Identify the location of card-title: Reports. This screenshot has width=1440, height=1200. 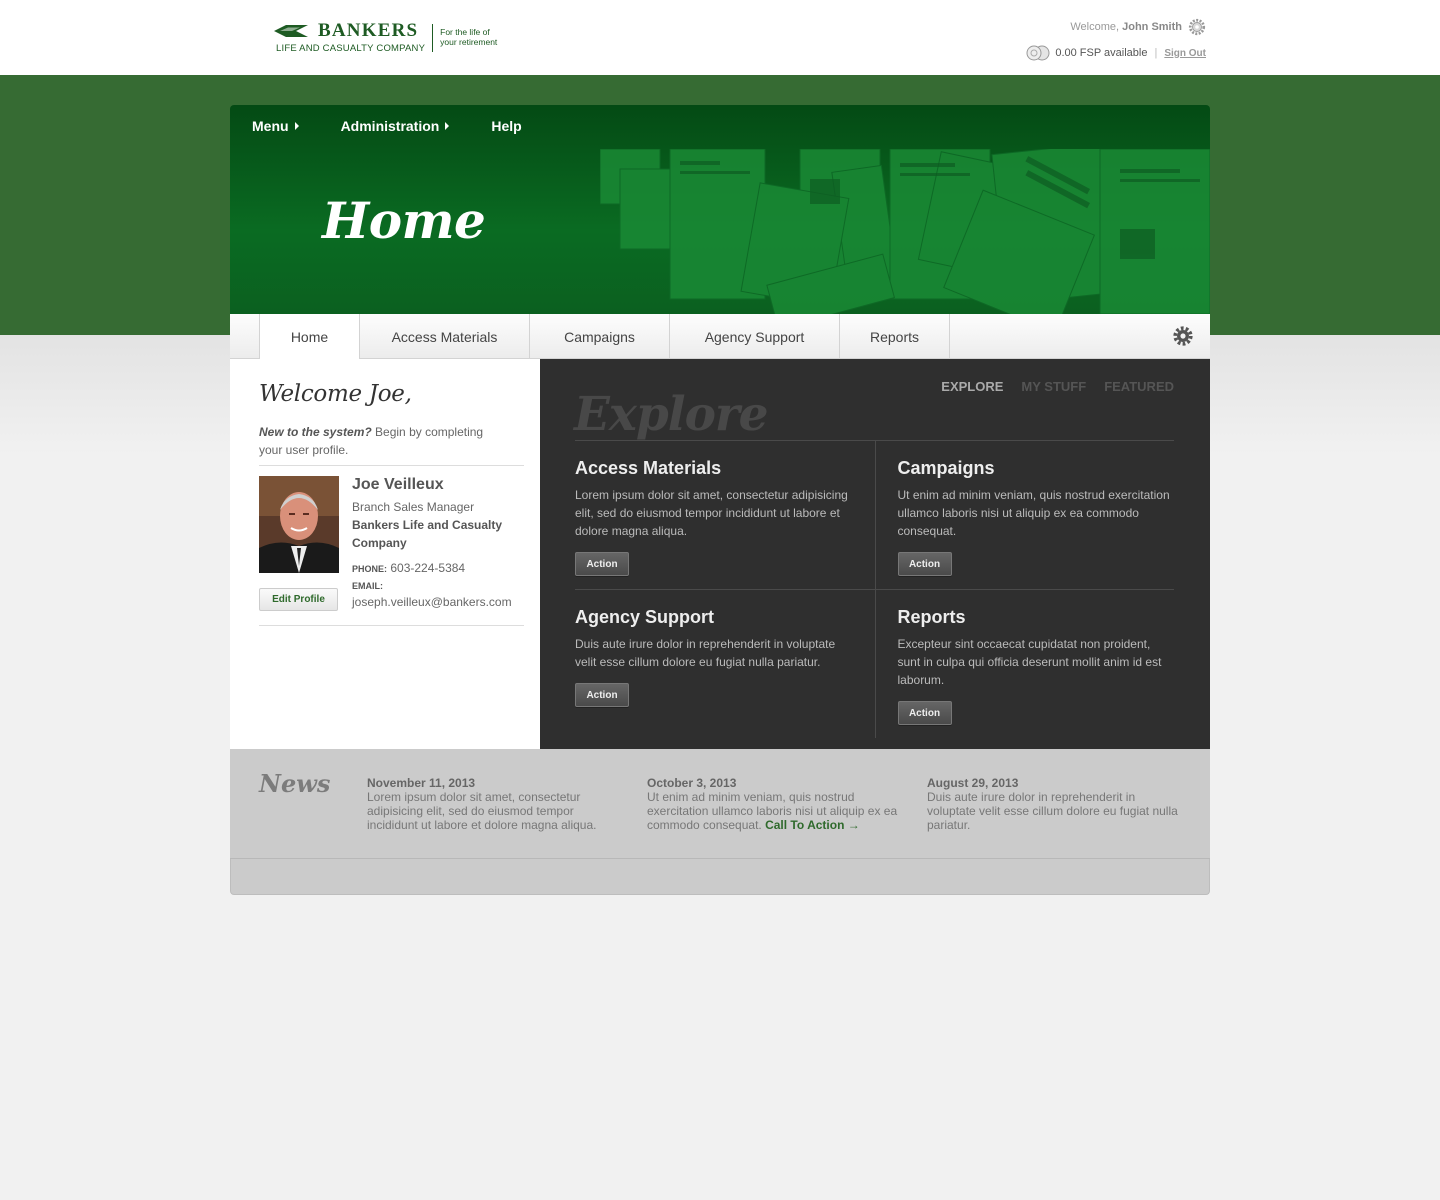
(1036, 617).